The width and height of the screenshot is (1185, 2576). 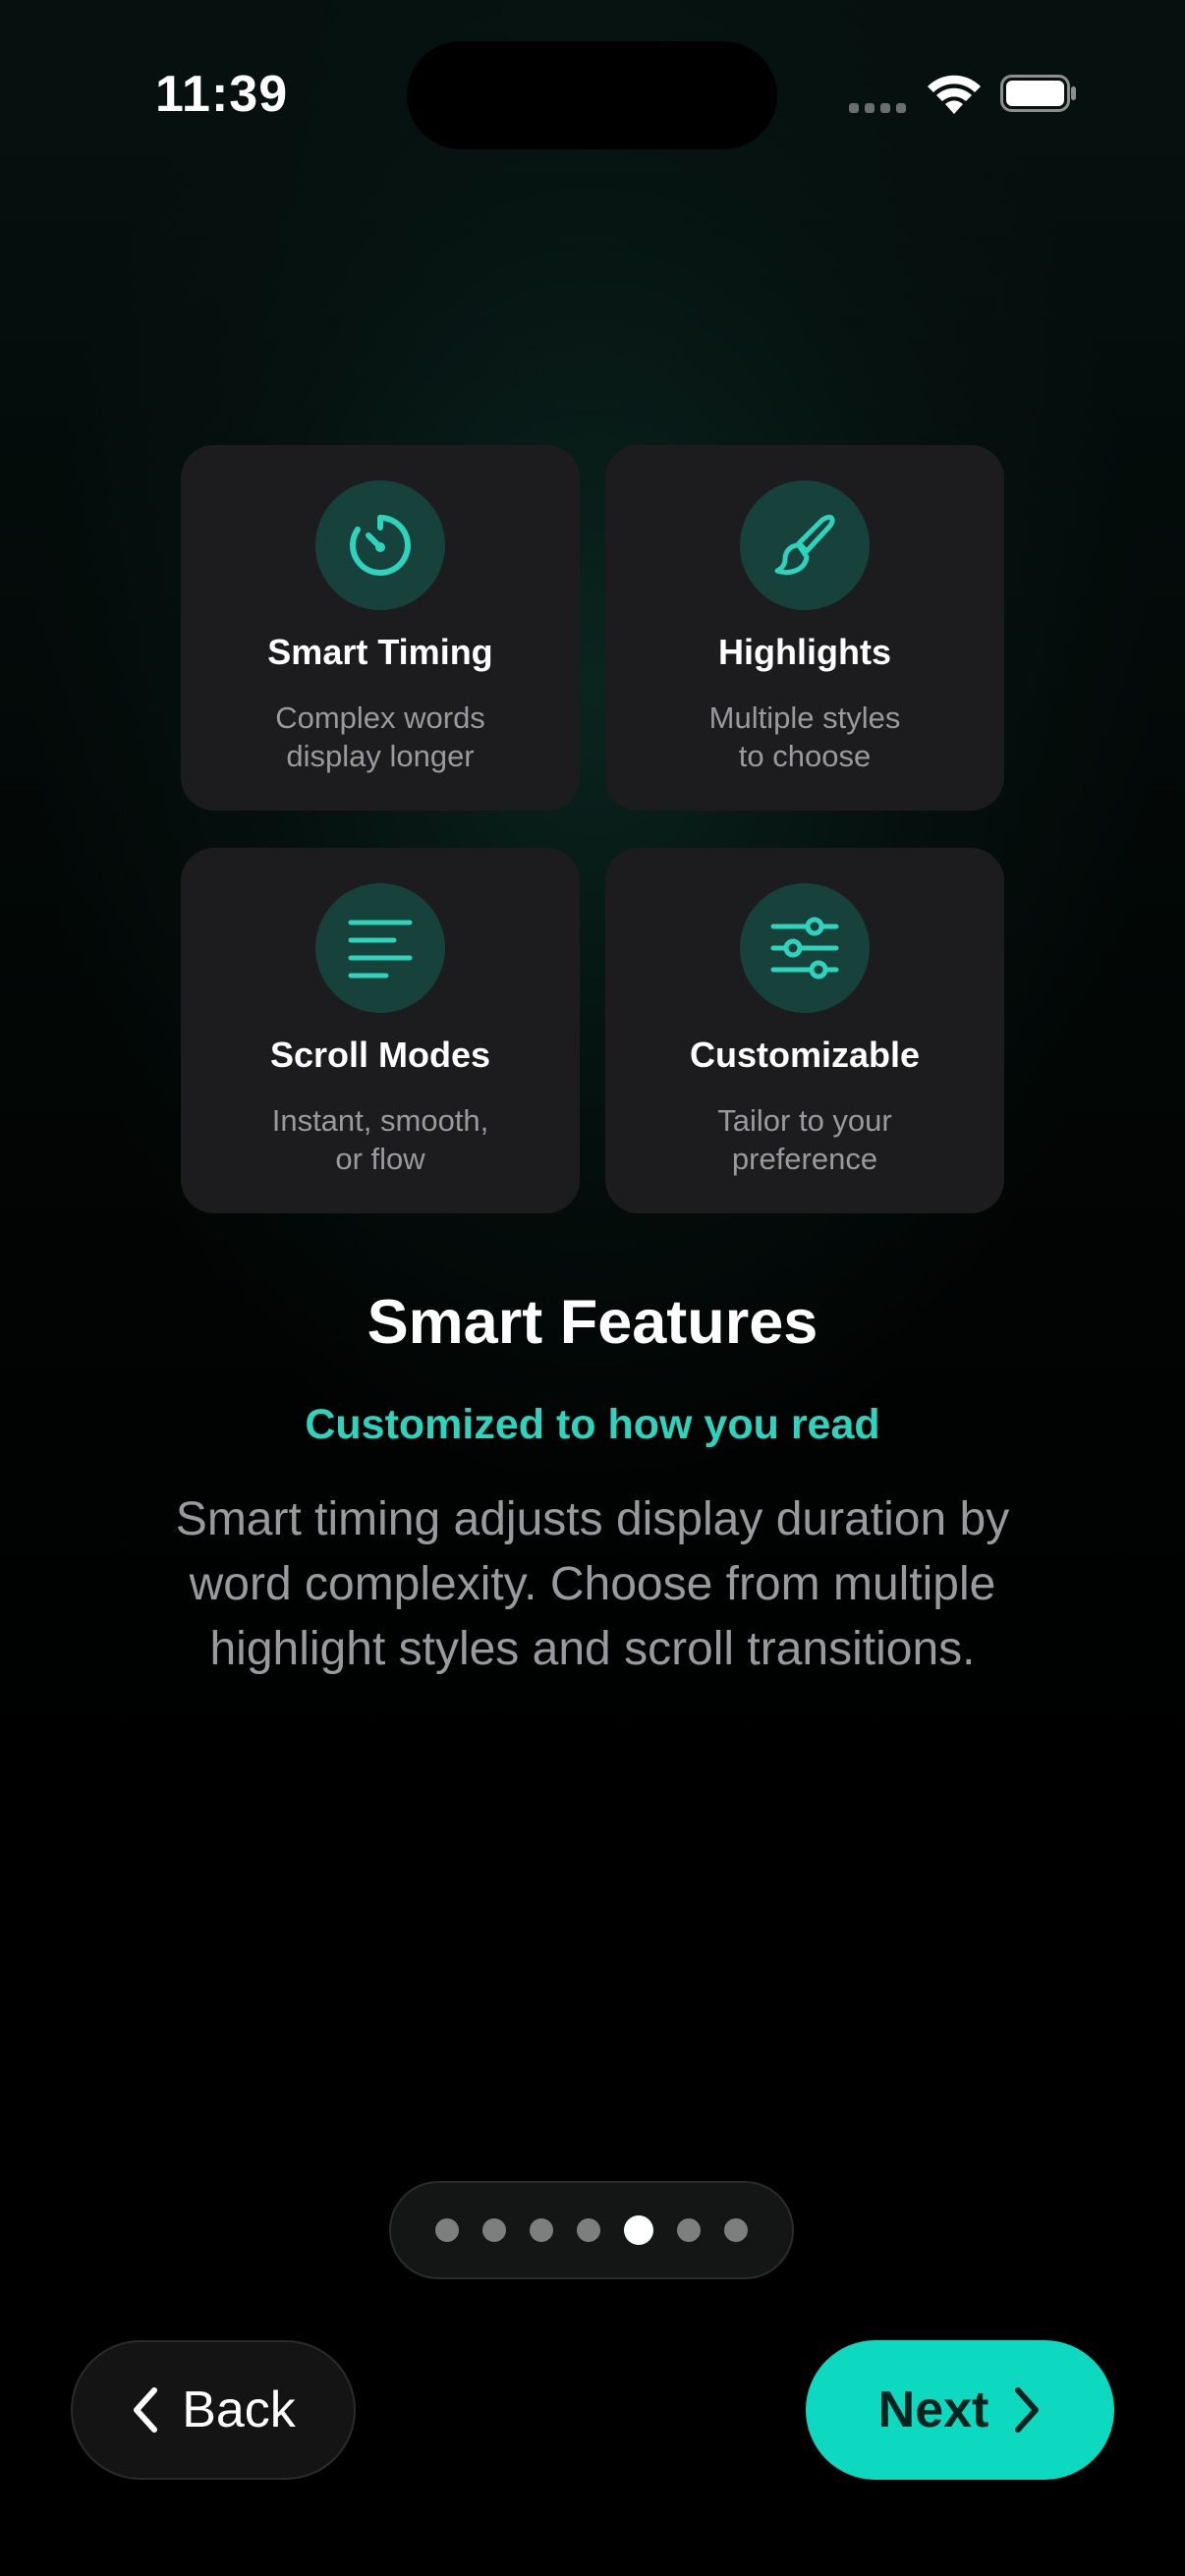 I want to click on chevron-right-icon, so click(x=1027, y=2410).